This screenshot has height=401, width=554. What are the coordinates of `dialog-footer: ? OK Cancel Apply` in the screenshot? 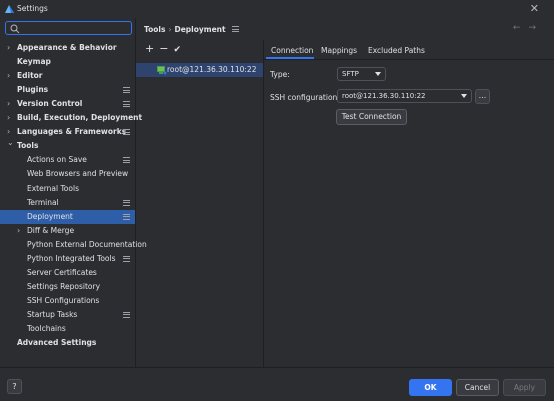 It's located at (277, 384).